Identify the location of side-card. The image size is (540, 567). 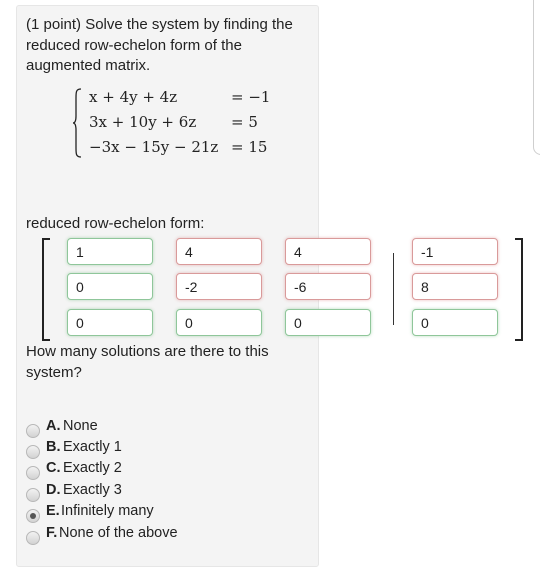
(536, 77).